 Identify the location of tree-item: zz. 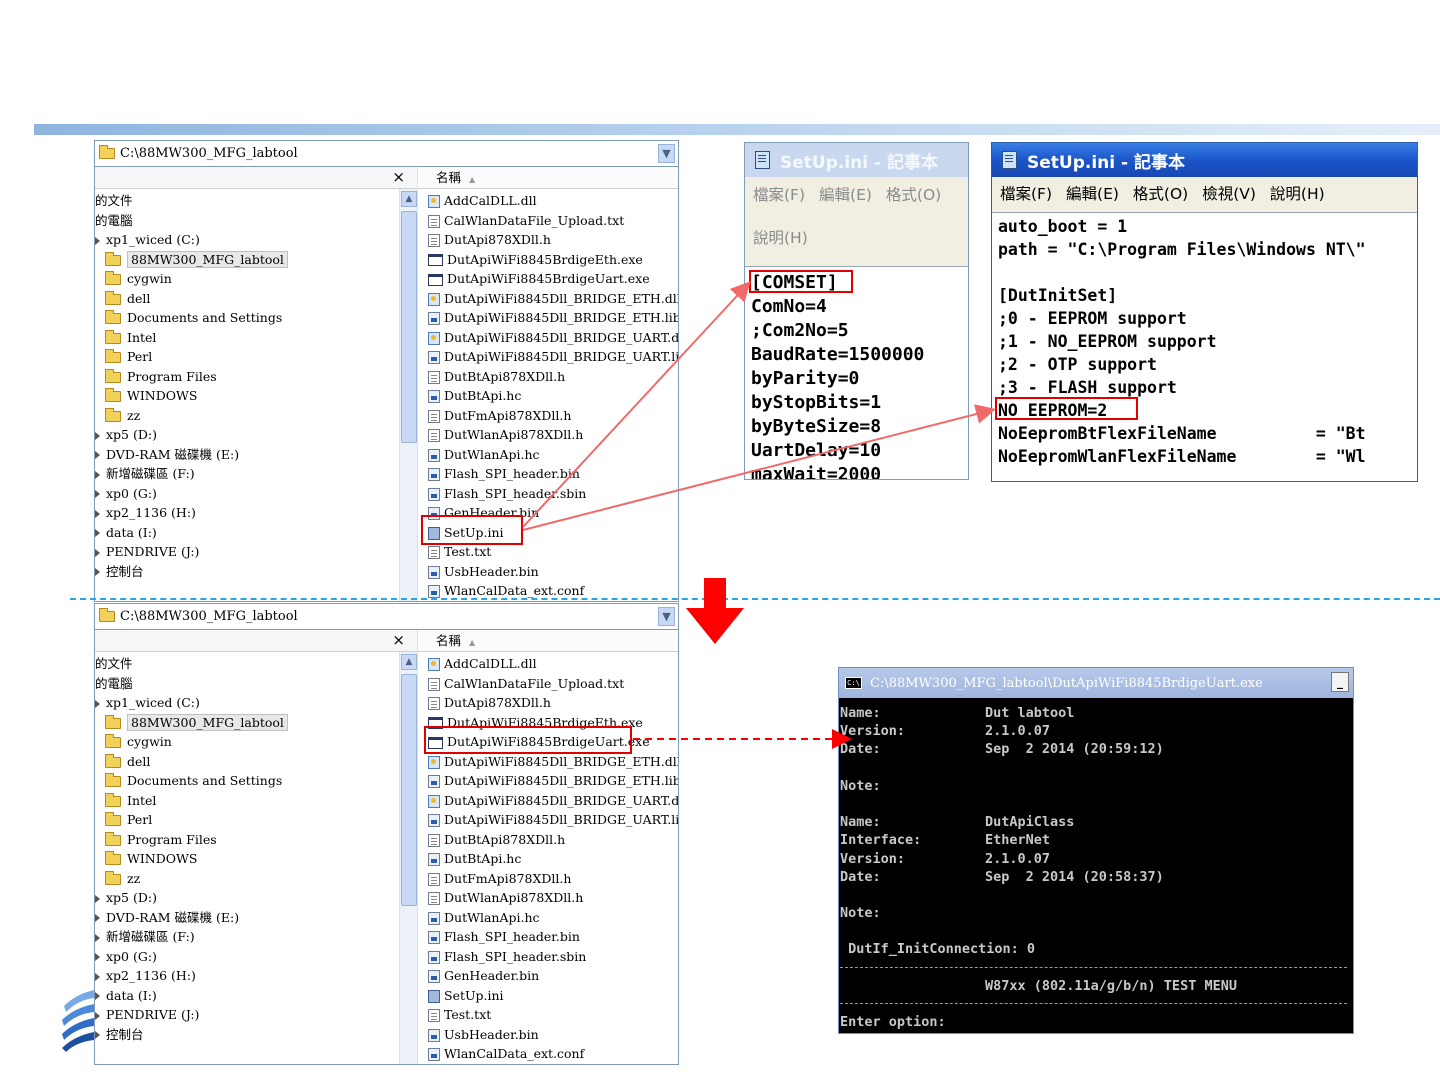
(247, 416).